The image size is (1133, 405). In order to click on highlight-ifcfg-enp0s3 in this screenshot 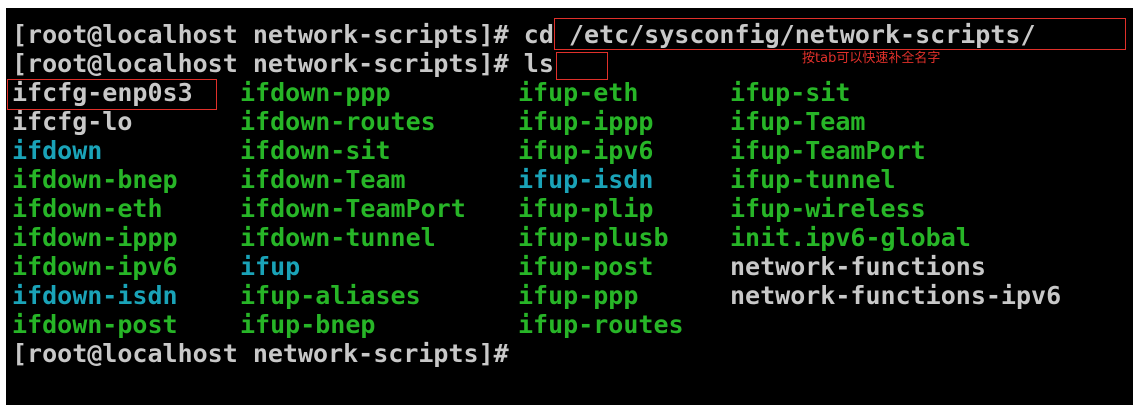, I will do `click(112, 94)`.